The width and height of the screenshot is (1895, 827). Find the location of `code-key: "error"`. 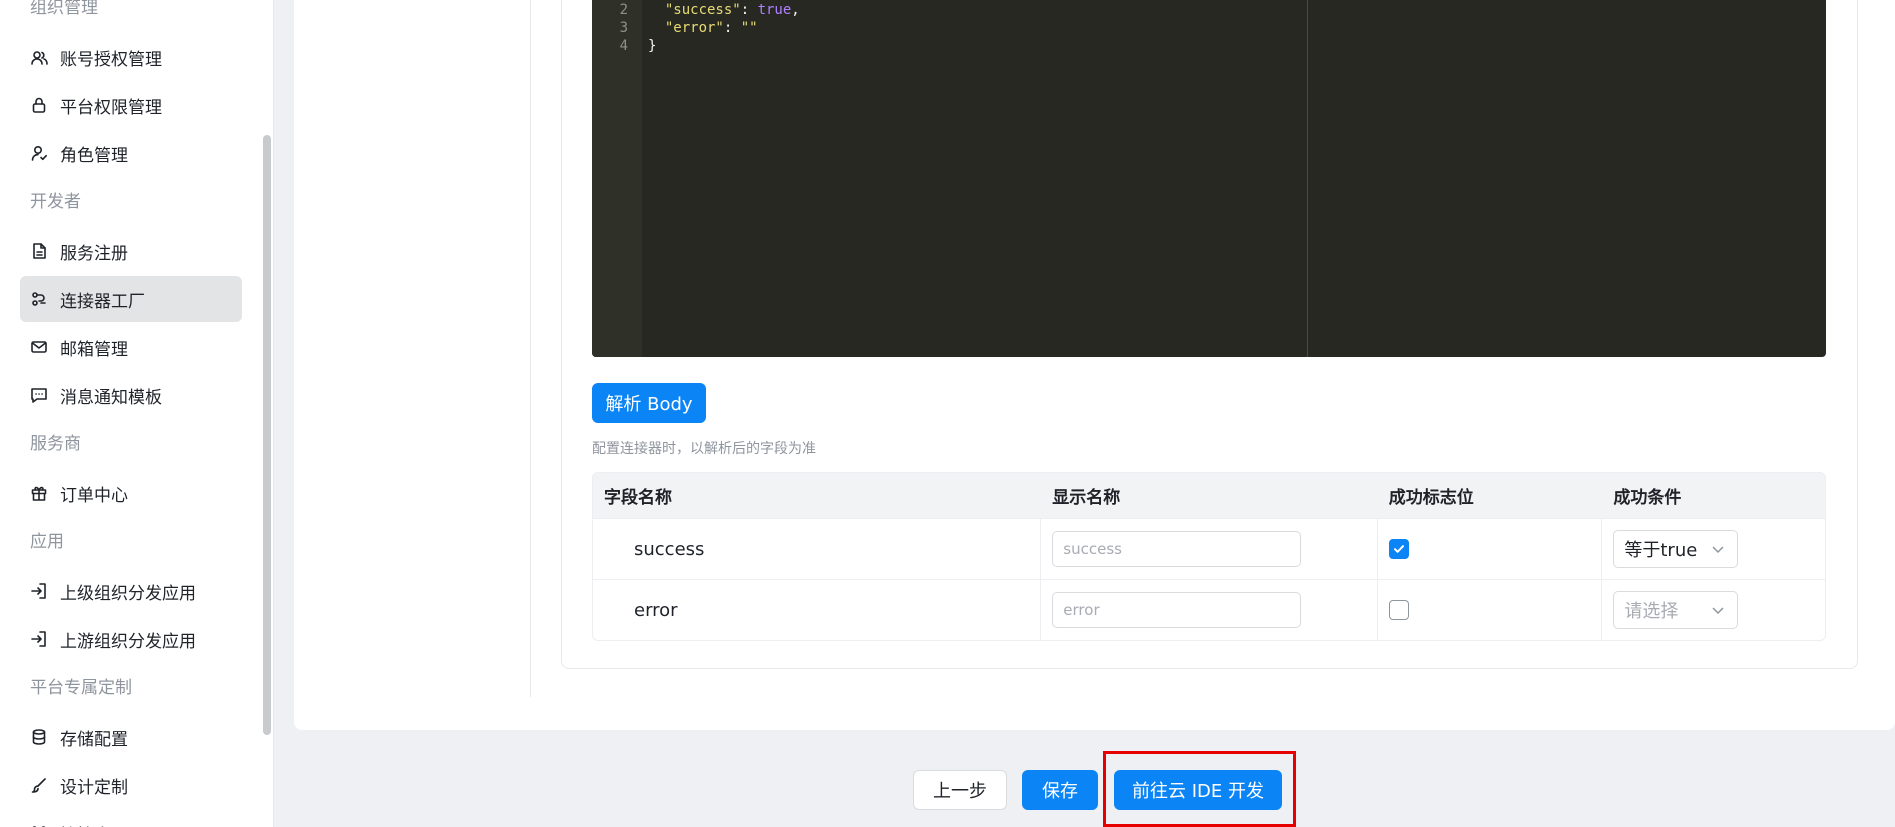

code-key: "error" is located at coordinates (694, 28).